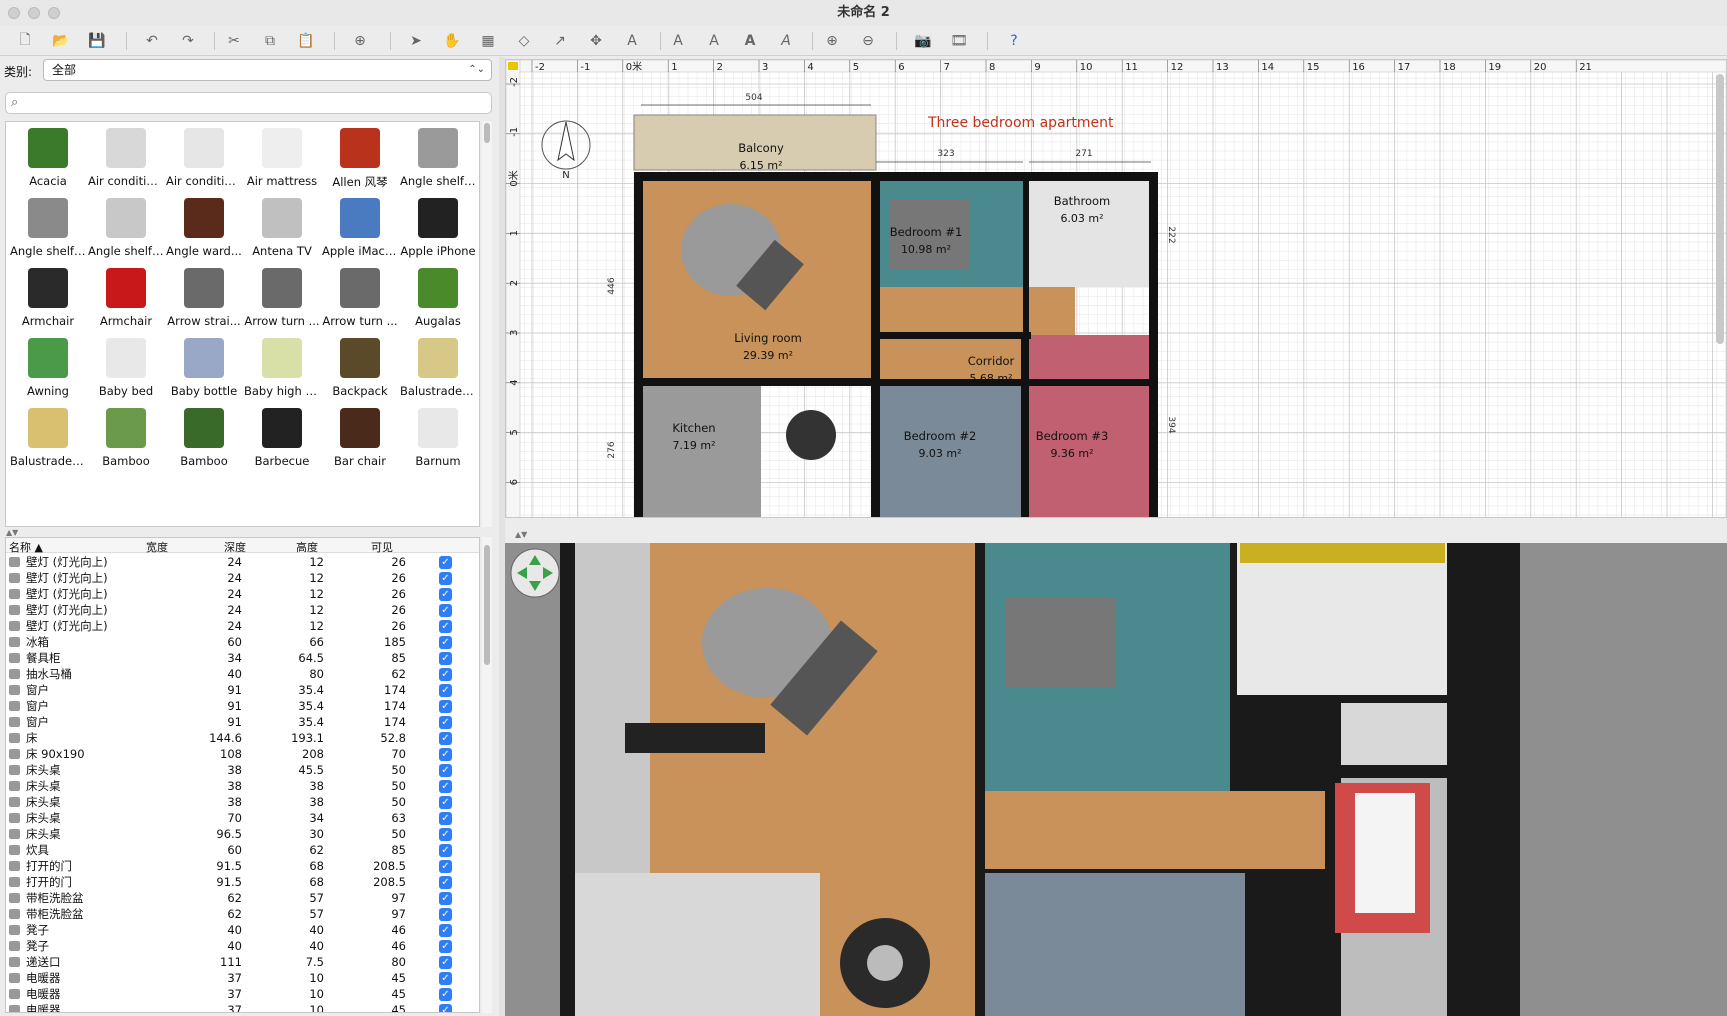 Image resolution: width=1727 pixels, height=1016 pixels. What do you see at coordinates (242, 642) in the screenshot?
I see `table-row: 冰箱 60 66 185 ✓` at bounding box center [242, 642].